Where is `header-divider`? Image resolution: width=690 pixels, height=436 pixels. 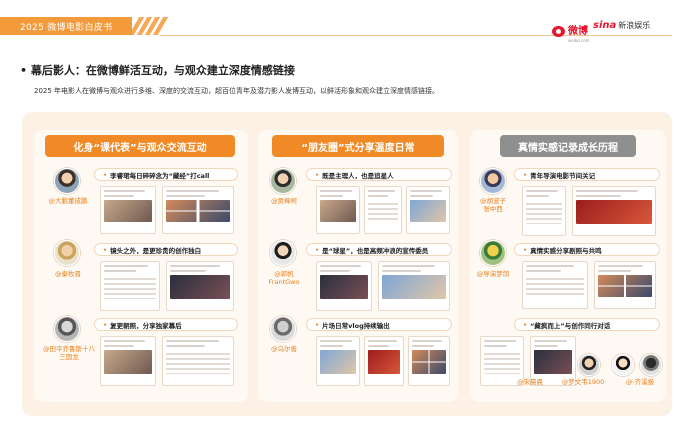
header-divider is located at coordinates (416, 35).